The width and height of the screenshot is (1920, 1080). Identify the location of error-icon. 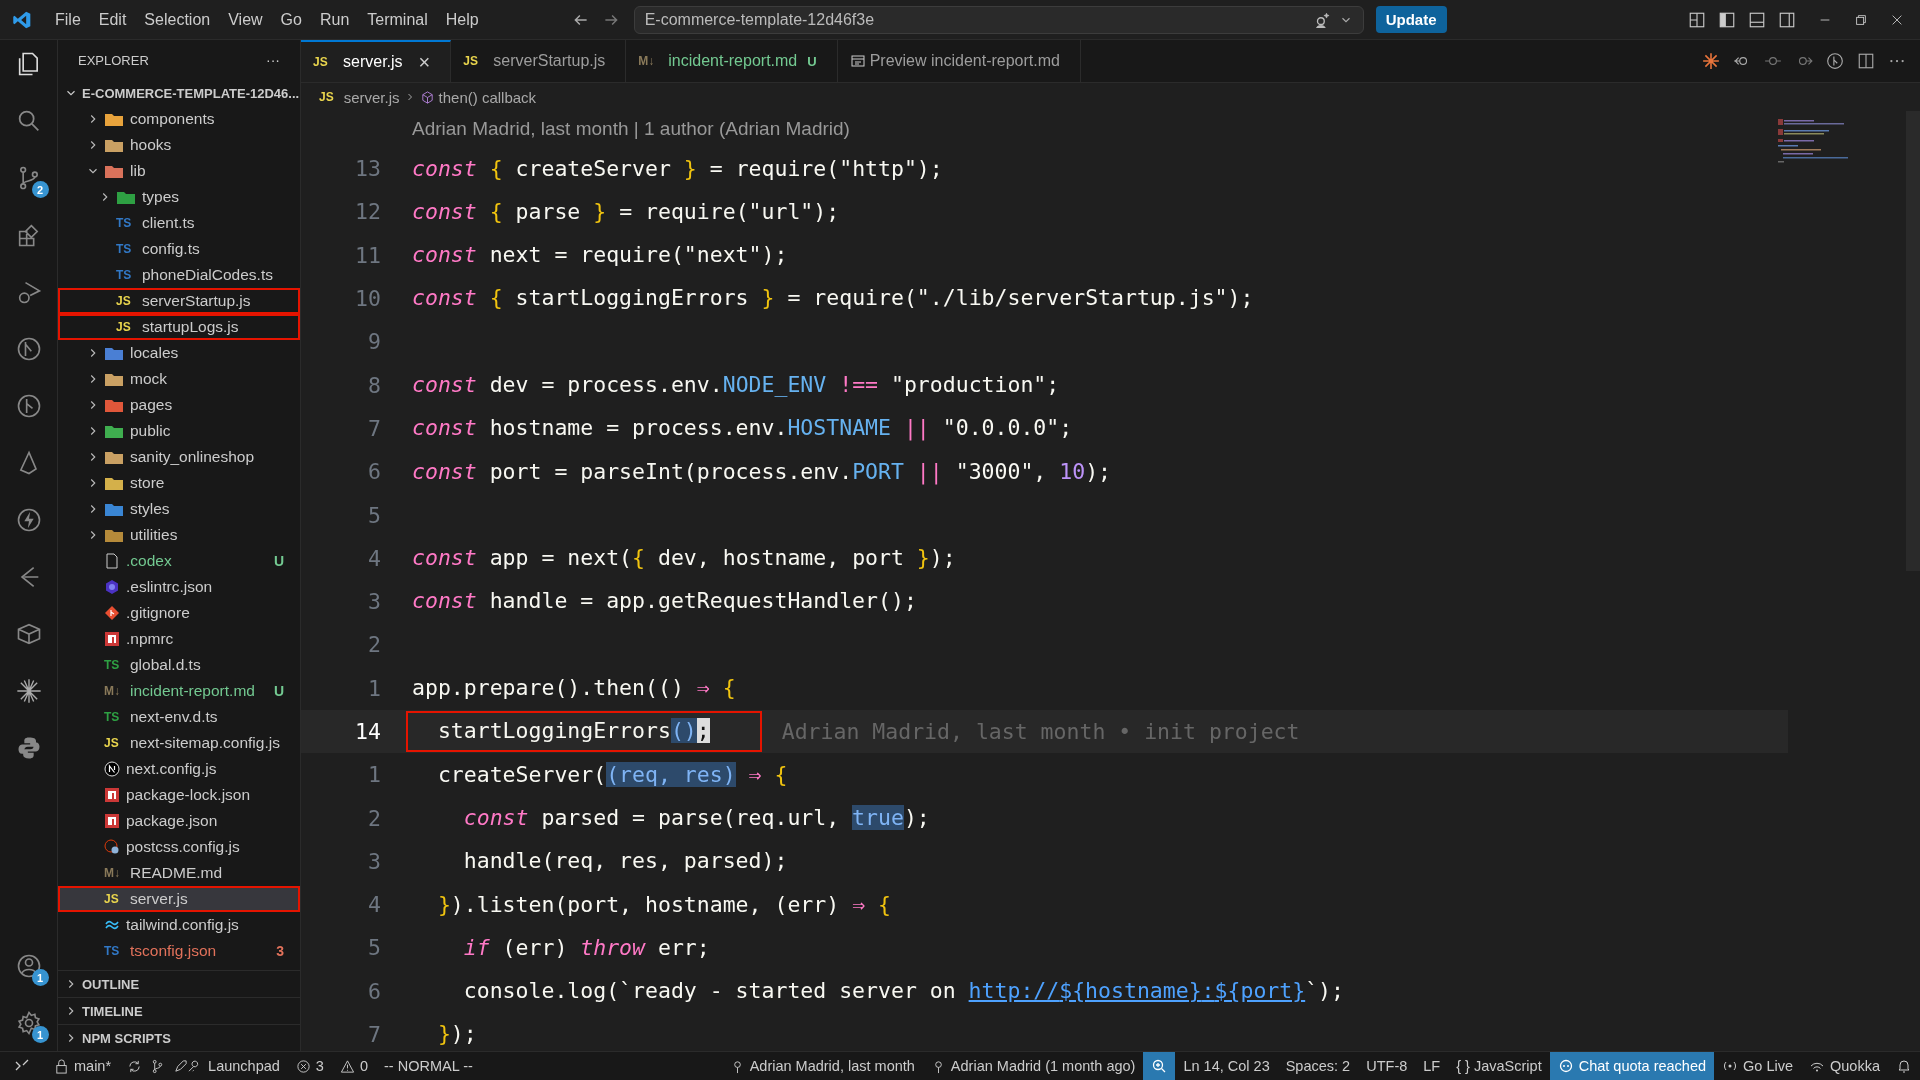
(303, 1066).